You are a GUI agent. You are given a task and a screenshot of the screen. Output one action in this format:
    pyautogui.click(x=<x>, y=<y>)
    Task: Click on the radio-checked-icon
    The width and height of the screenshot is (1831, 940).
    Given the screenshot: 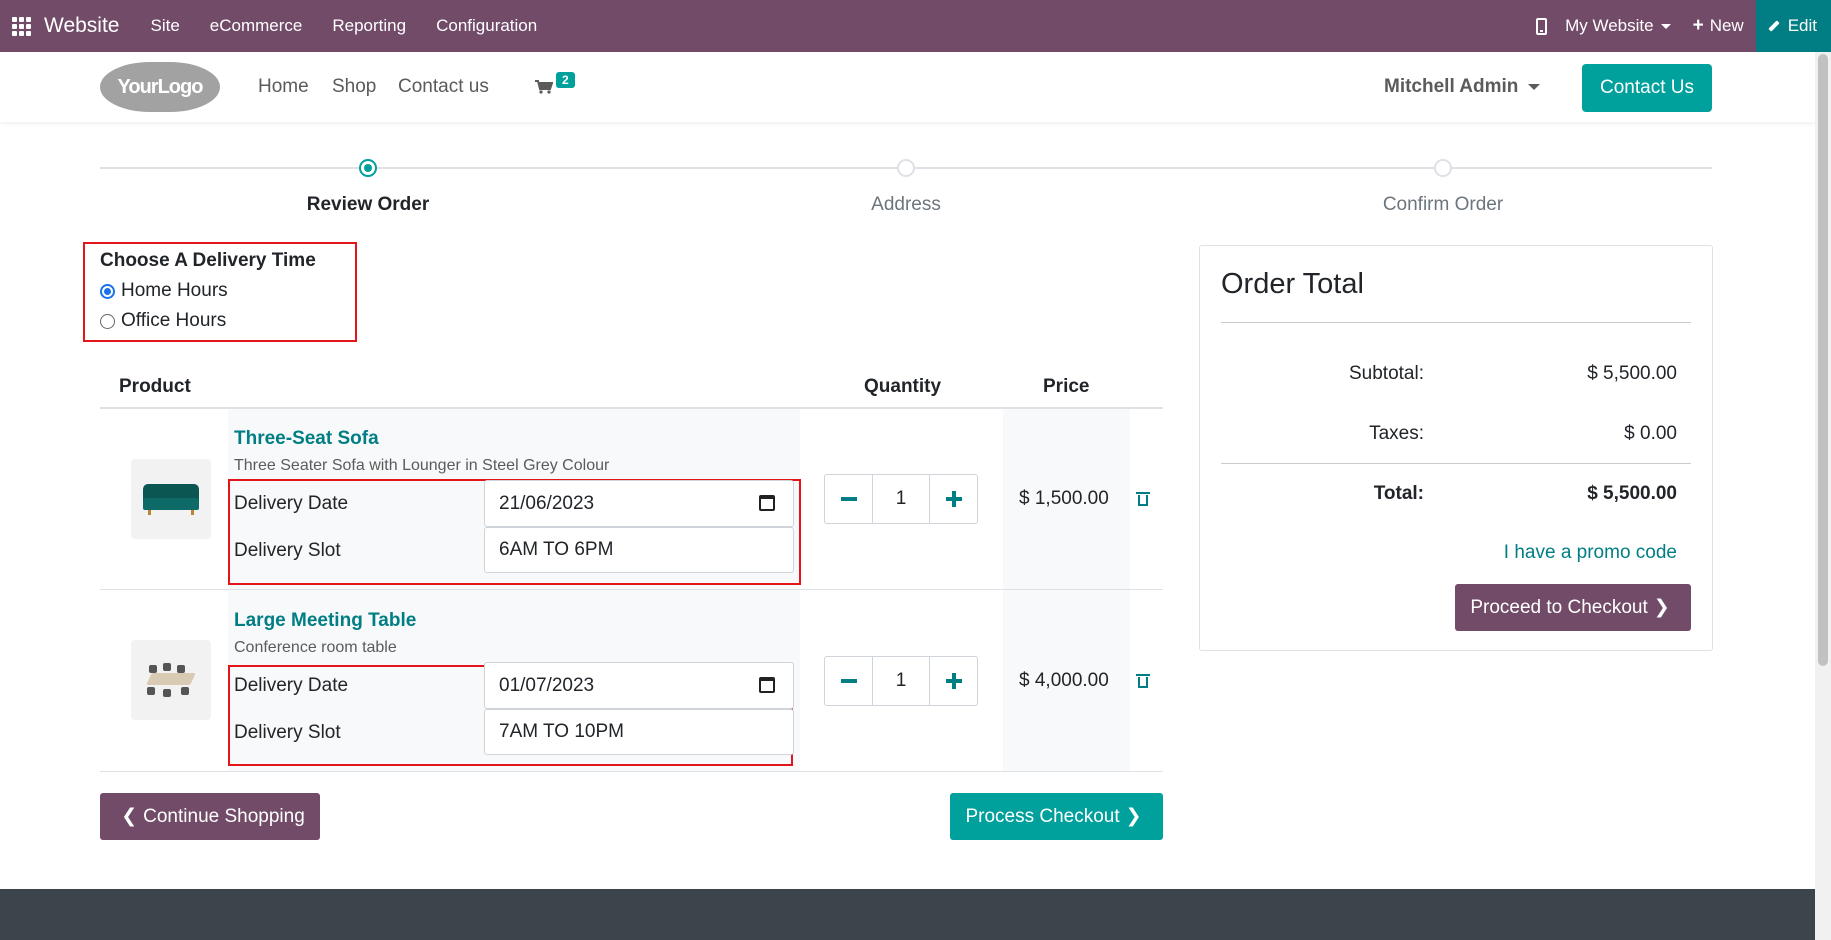 What is the action you would take?
    pyautogui.click(x=107, y=291)
    